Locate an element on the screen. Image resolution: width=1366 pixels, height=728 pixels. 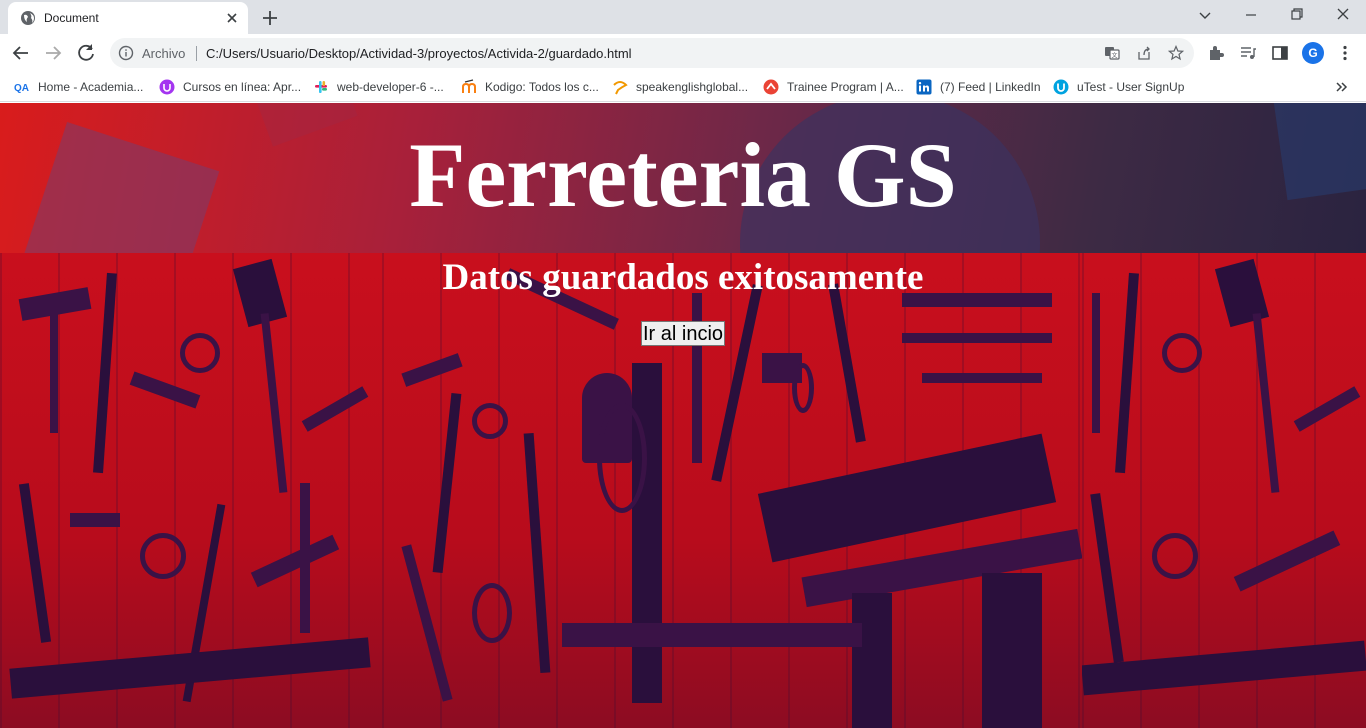
chevron-double-right-icon is located at coordinates (1342, 87).